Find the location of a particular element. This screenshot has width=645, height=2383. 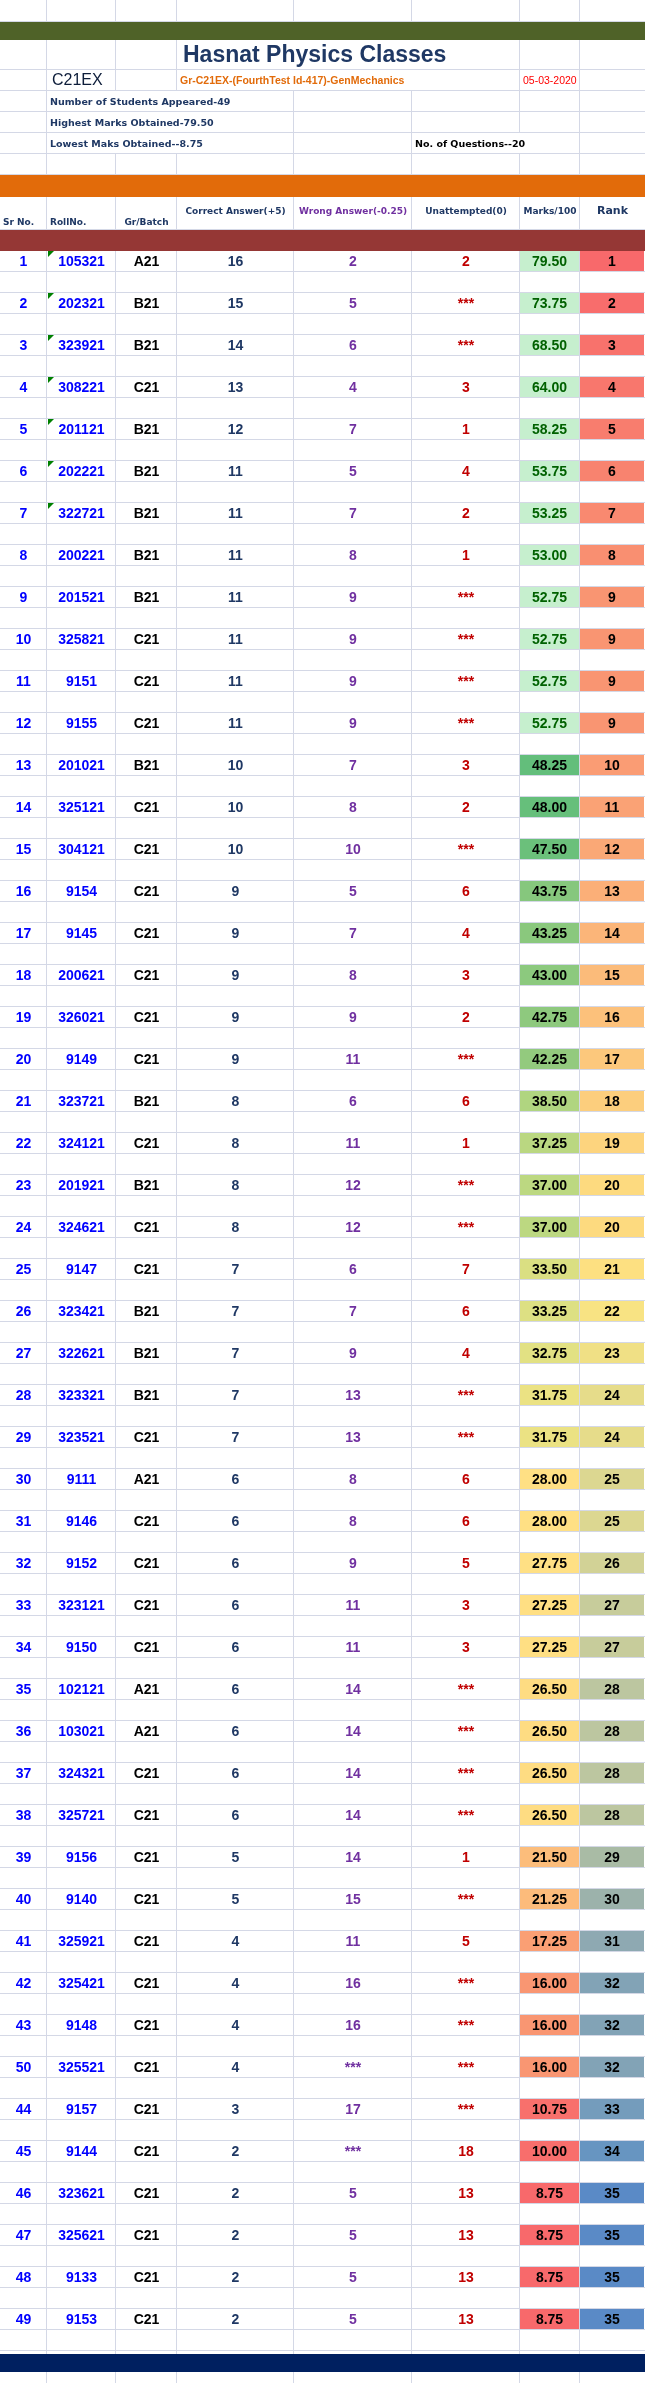

table-cell-text: 31 is located at coordinates (23, 1521).